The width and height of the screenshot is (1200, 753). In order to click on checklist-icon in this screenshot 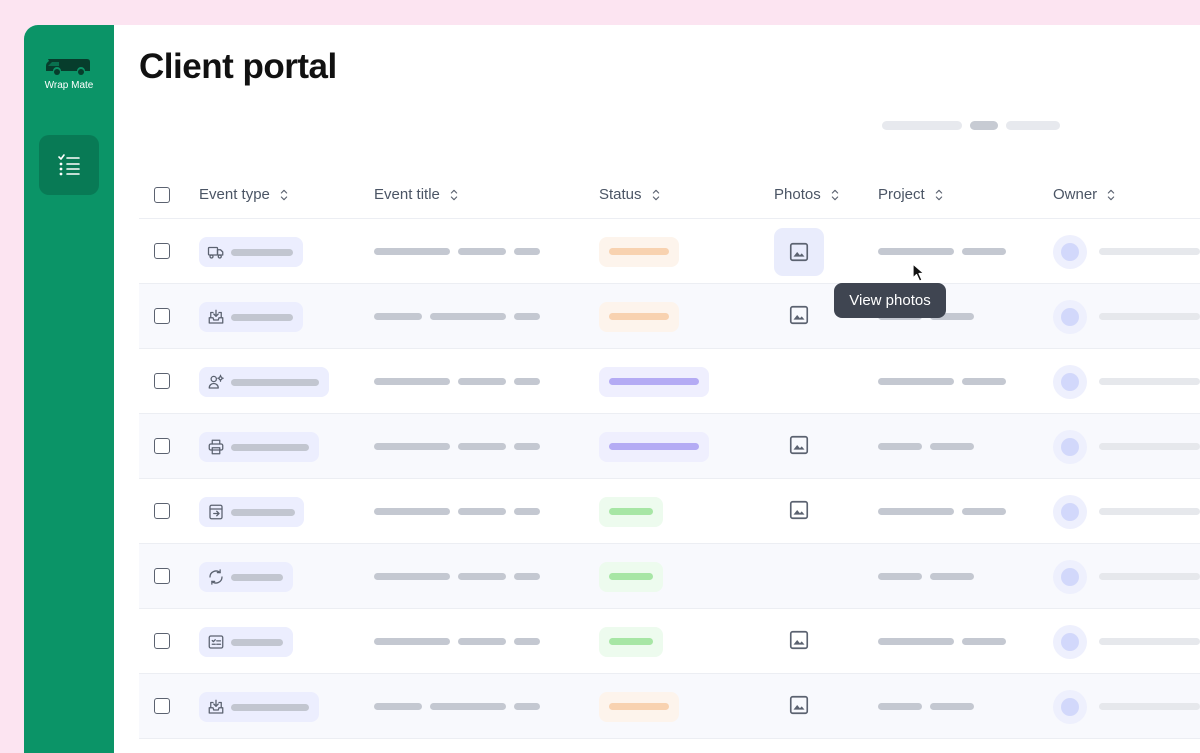, I will do `click(216, 642)`.